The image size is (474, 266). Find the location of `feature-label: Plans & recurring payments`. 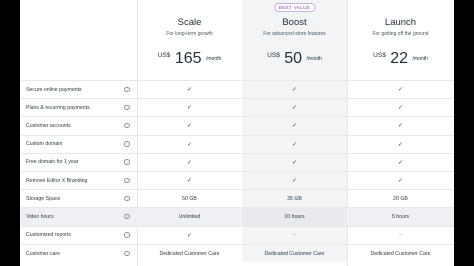

feature-label: Plans & recurring payments is located at coordinates (68, 107).